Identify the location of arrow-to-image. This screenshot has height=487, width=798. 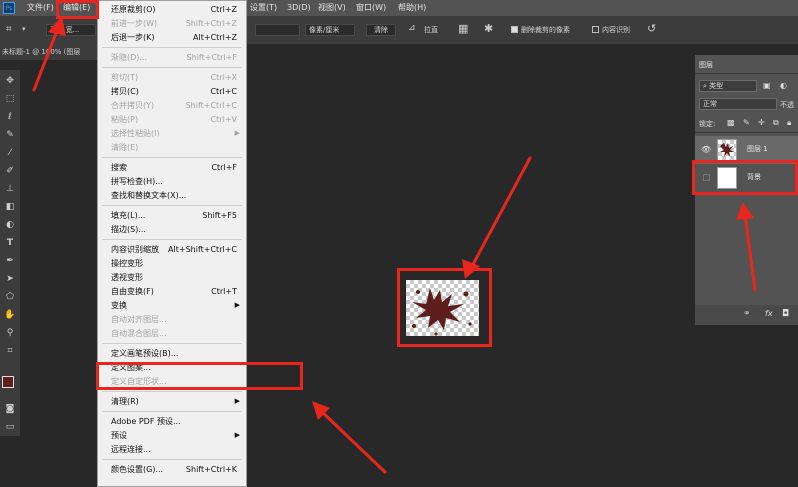
(500, 214).